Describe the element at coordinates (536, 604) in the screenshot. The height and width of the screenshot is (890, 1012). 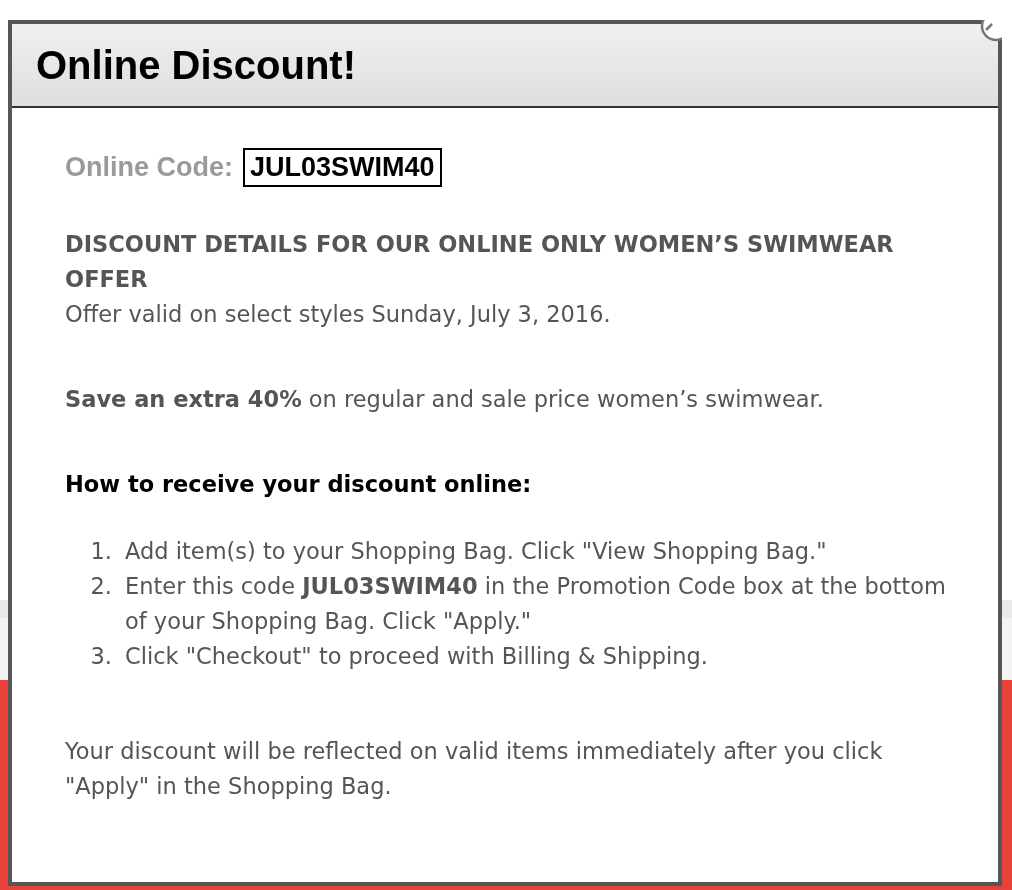
I see `step-text: Enter this code JUL03SWIM40 in the Promotion Code box at the bottom of your Shopping Bag. Click "Apply."` at that location.